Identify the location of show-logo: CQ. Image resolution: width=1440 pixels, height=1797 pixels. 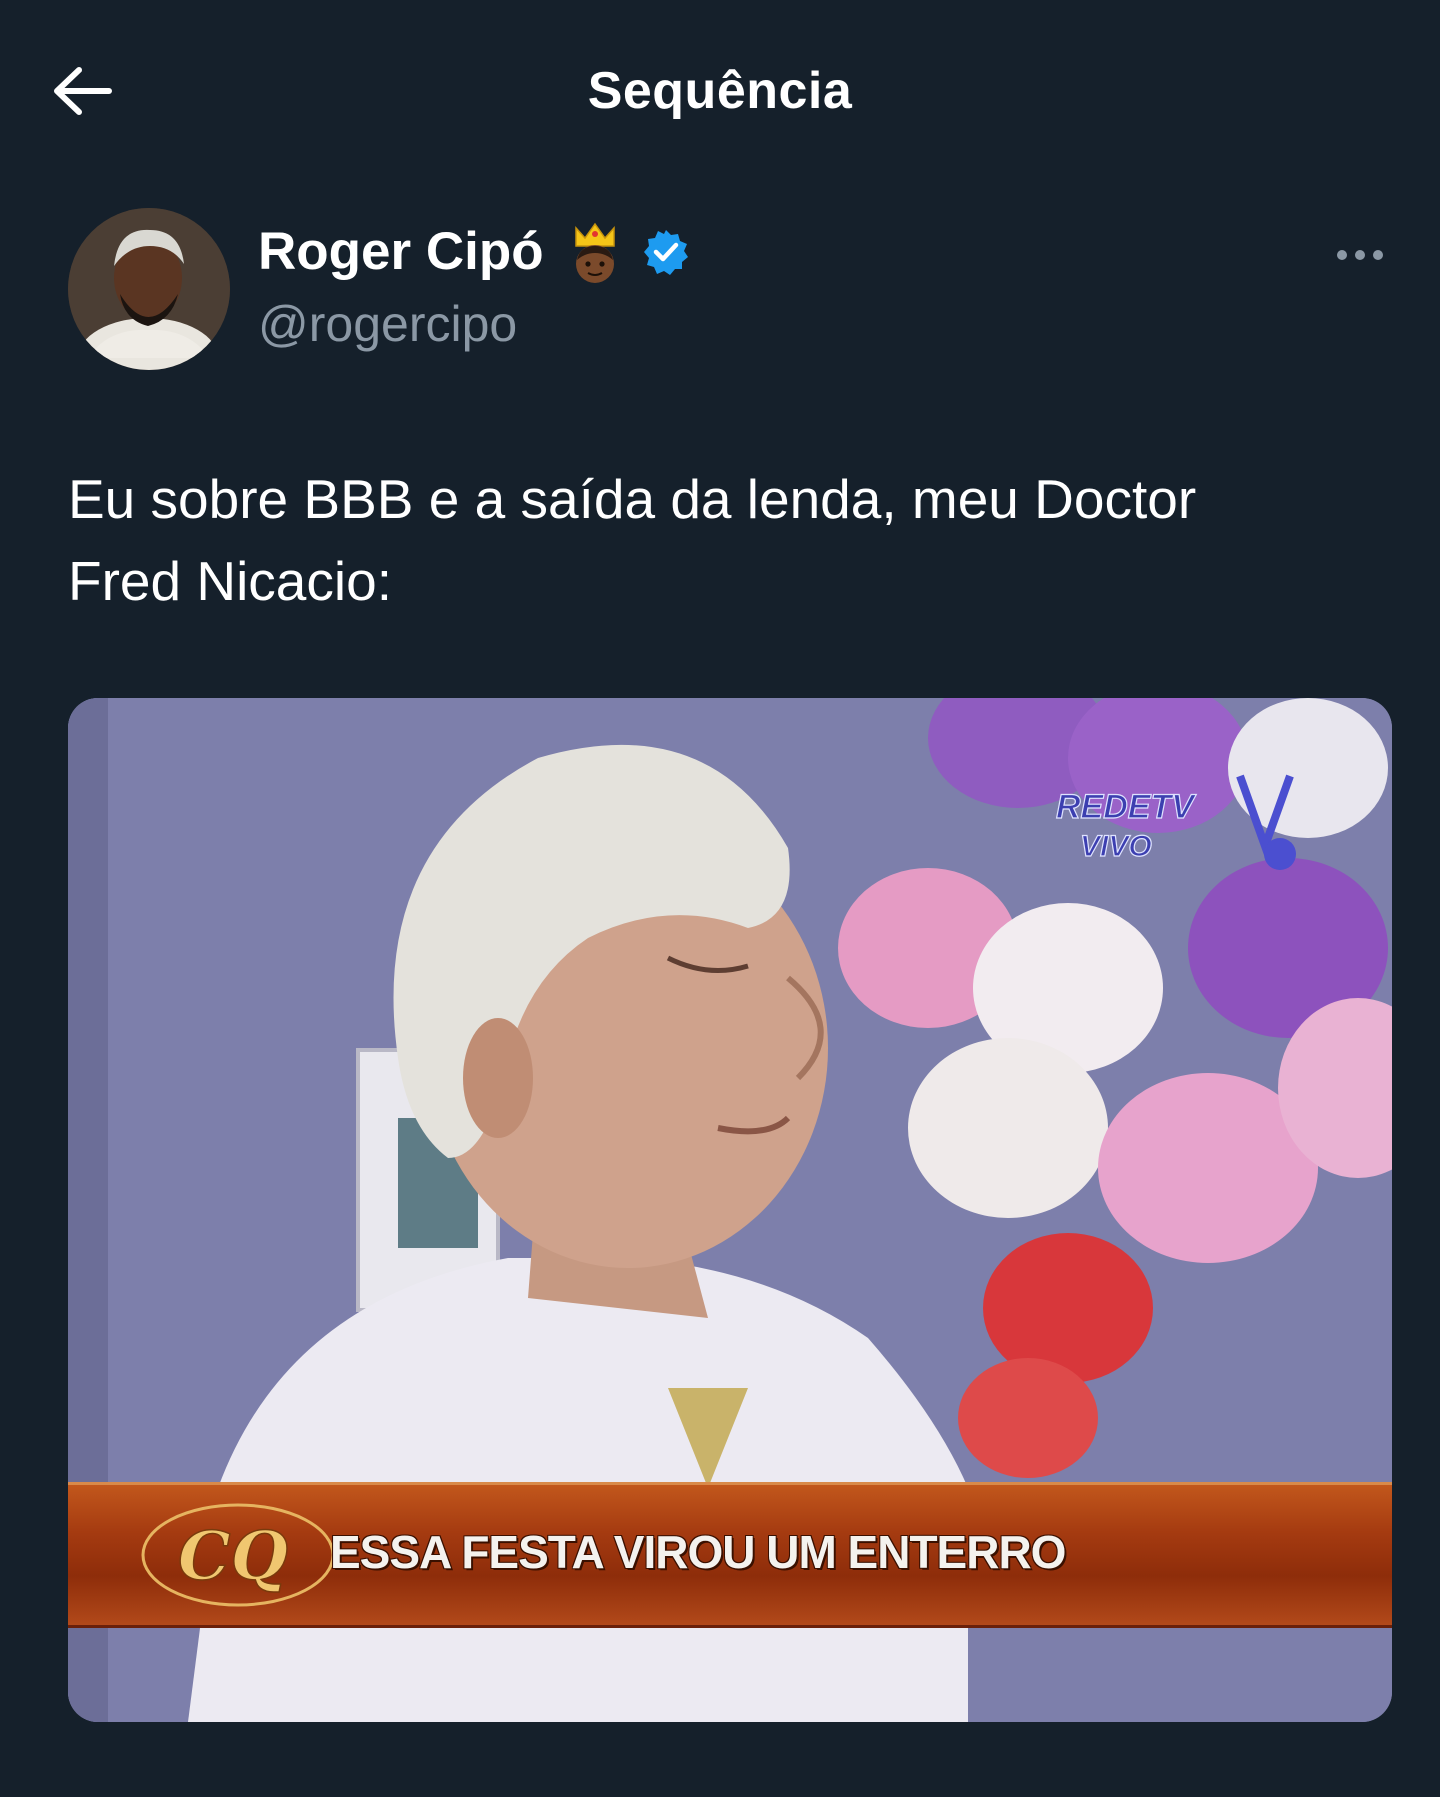
(238, 1555).